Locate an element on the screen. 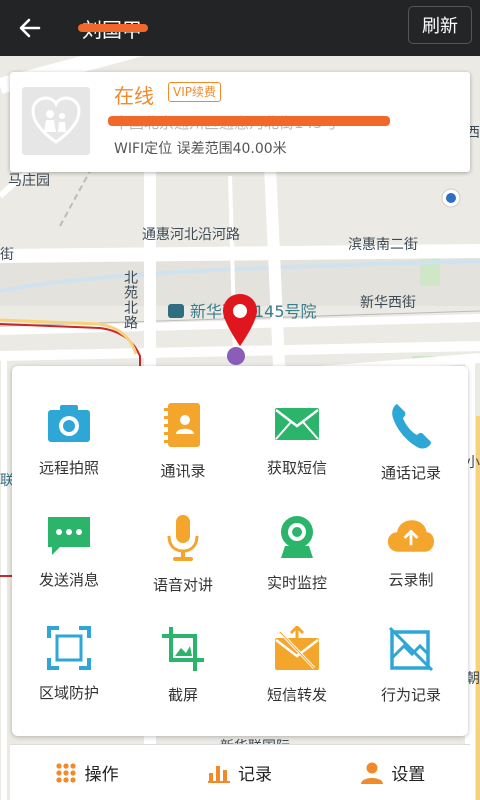  camera-icon is located at coordinates (69, 423).